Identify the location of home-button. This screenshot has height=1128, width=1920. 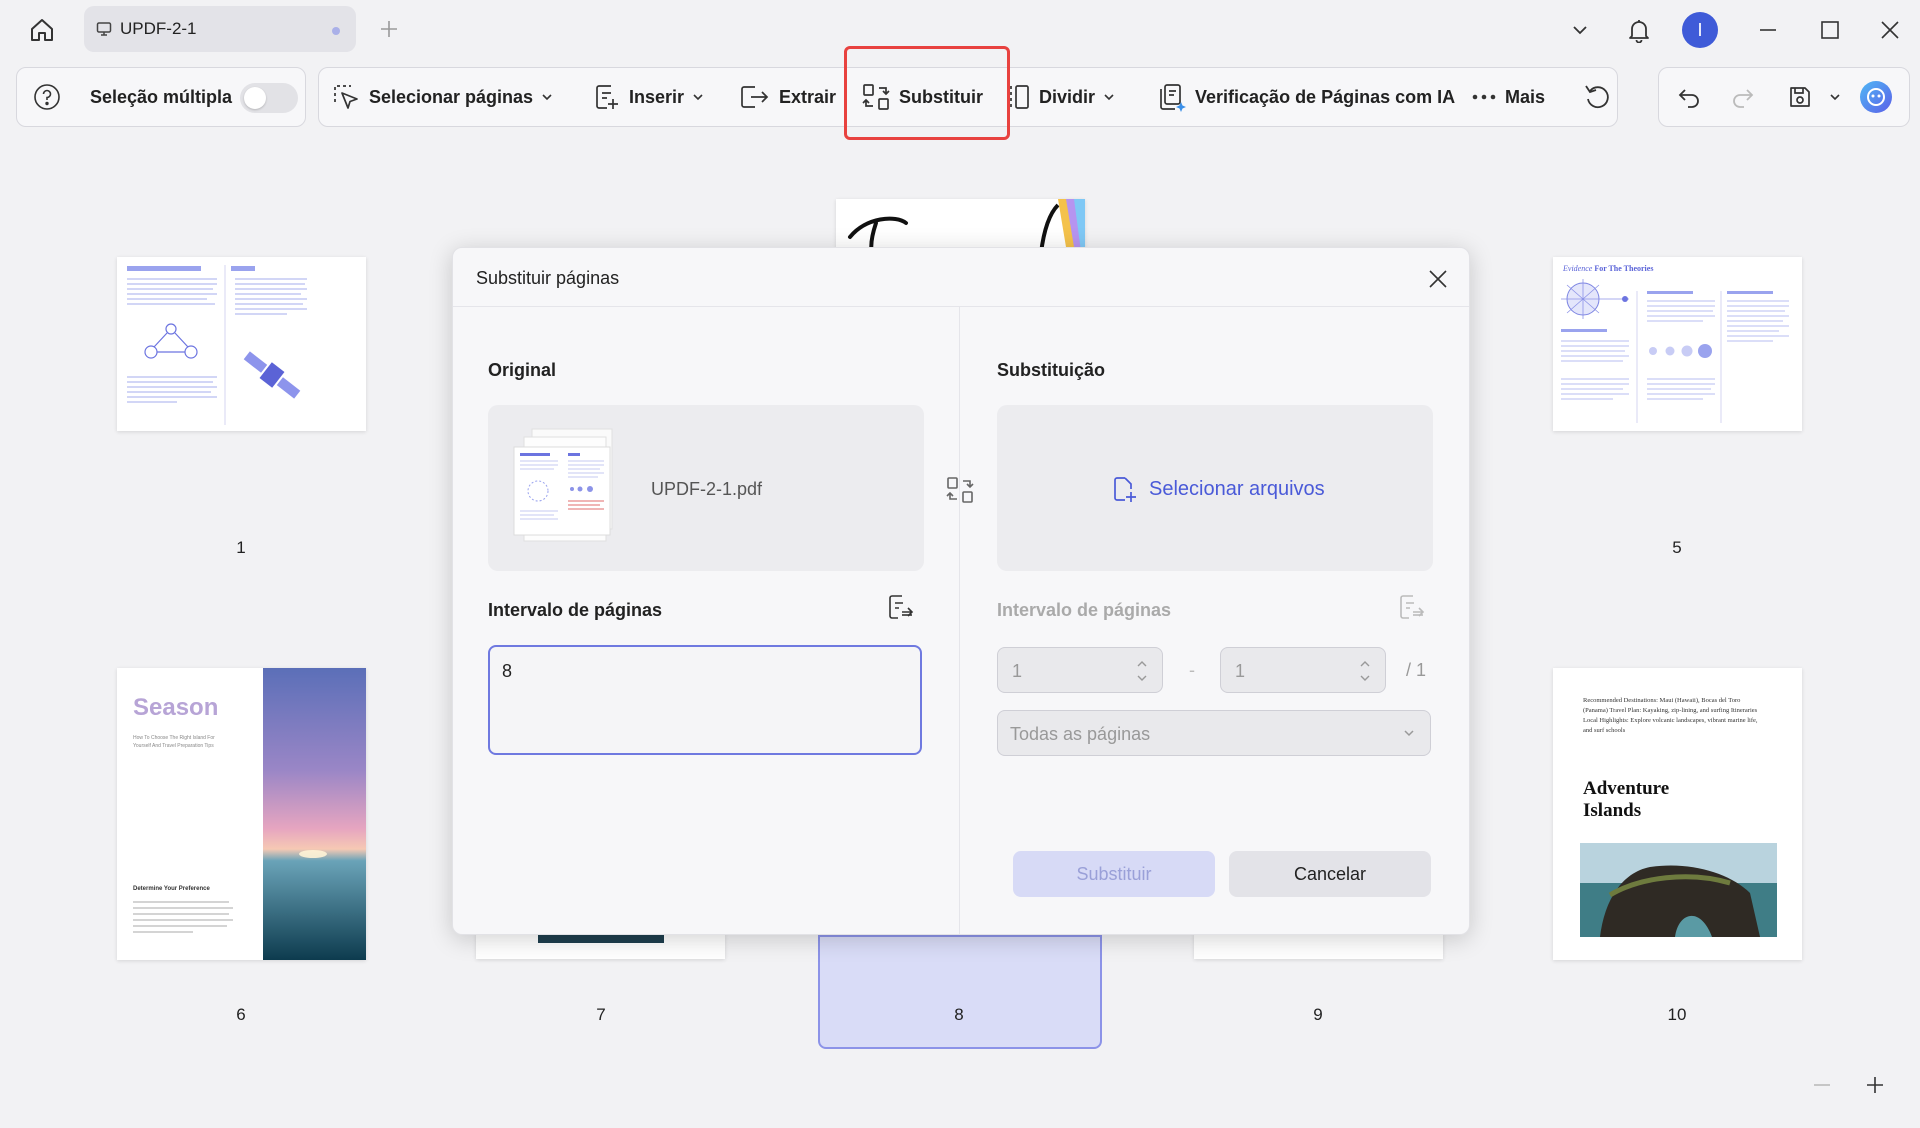
(42, 30).